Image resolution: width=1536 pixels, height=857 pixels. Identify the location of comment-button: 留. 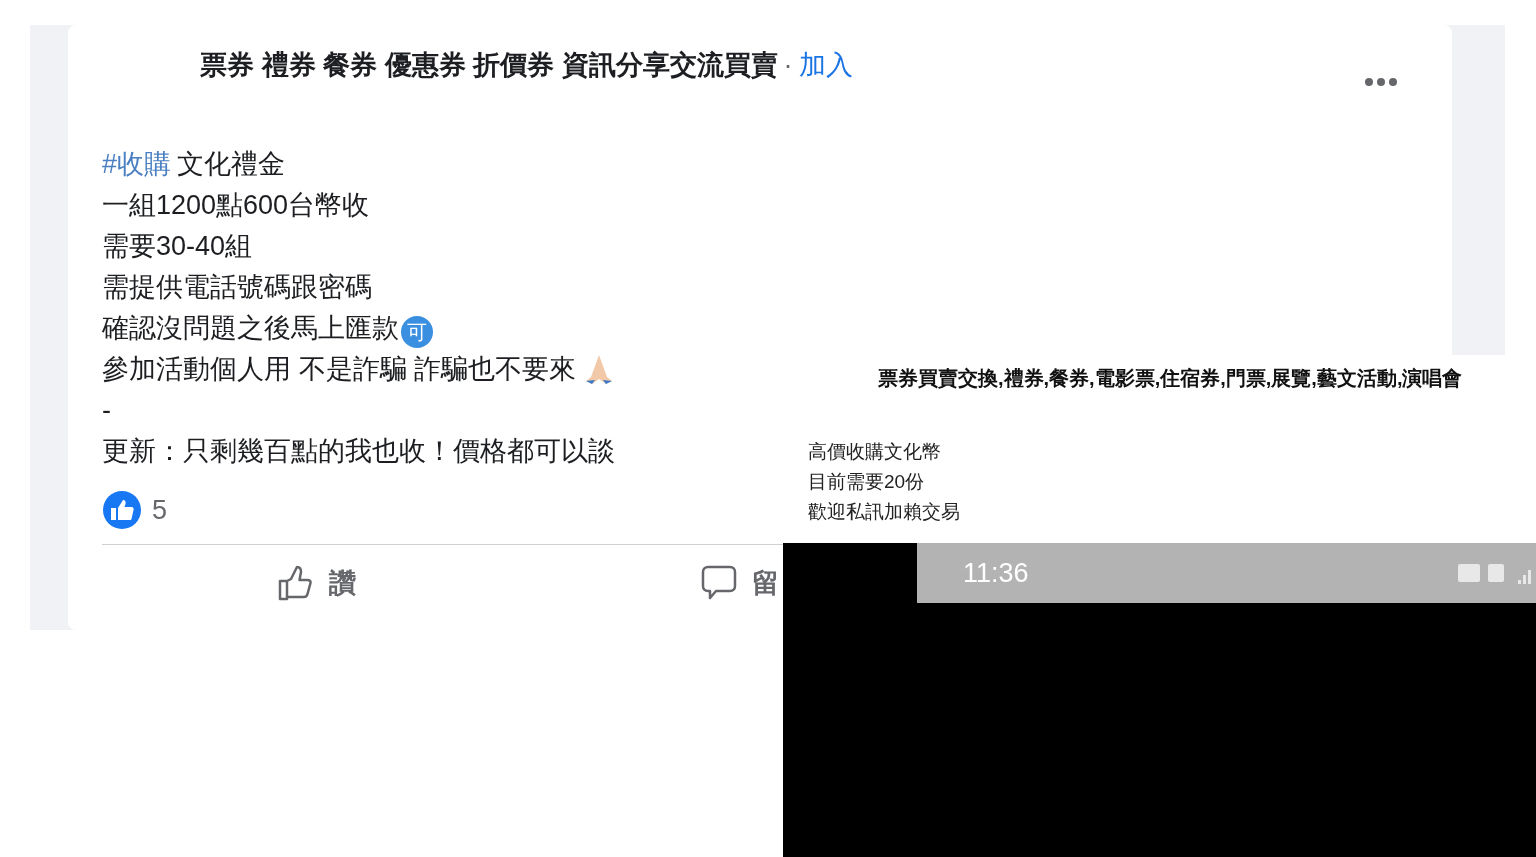
(739, 583).